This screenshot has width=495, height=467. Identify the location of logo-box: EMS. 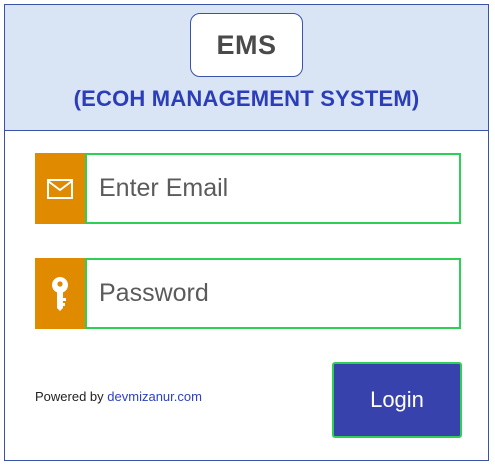
(246, 45).